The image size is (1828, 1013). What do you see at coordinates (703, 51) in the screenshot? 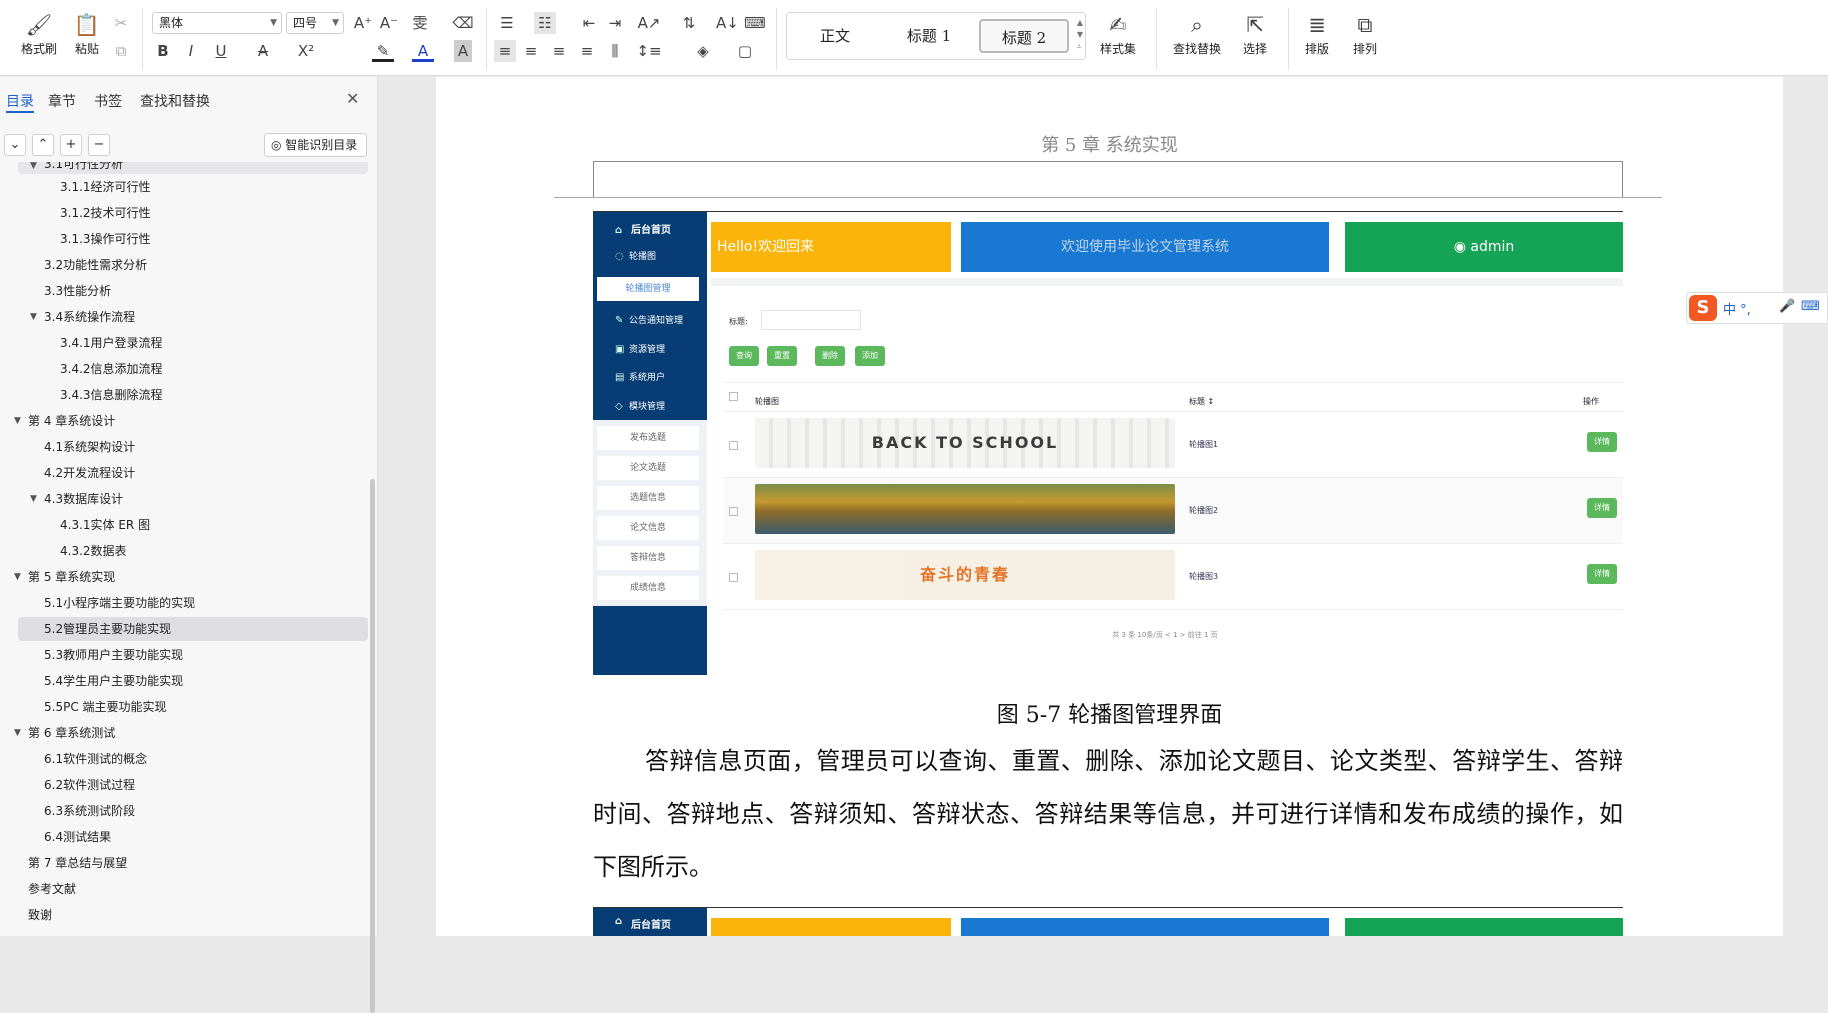
I see `shading-button: ◈` at bounding box center [703, 51].